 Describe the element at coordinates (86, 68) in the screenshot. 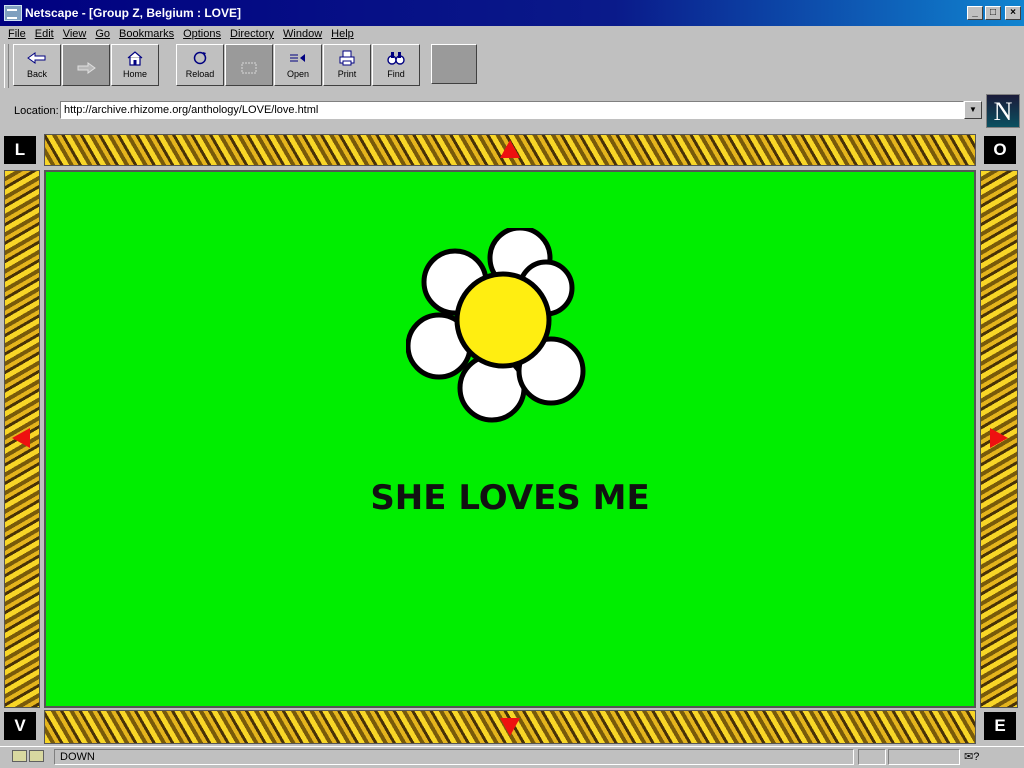

I see `forward-arrow-icon` at that location.